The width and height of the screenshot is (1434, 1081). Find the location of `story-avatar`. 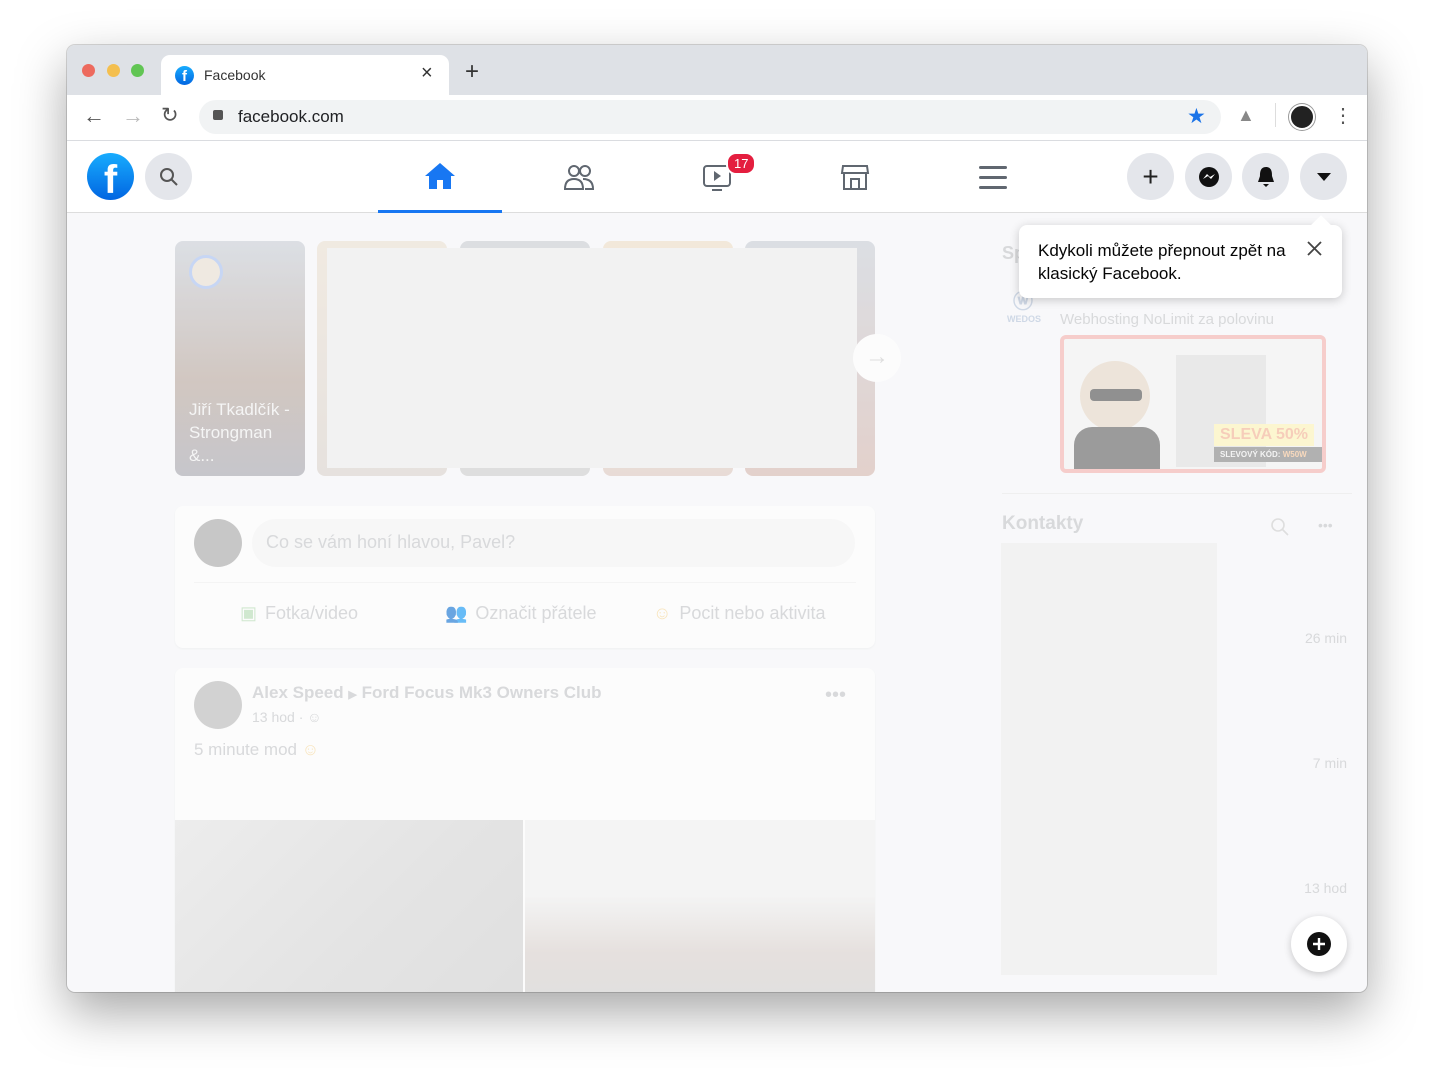

story-avatar is located at coordinates (206, 272).